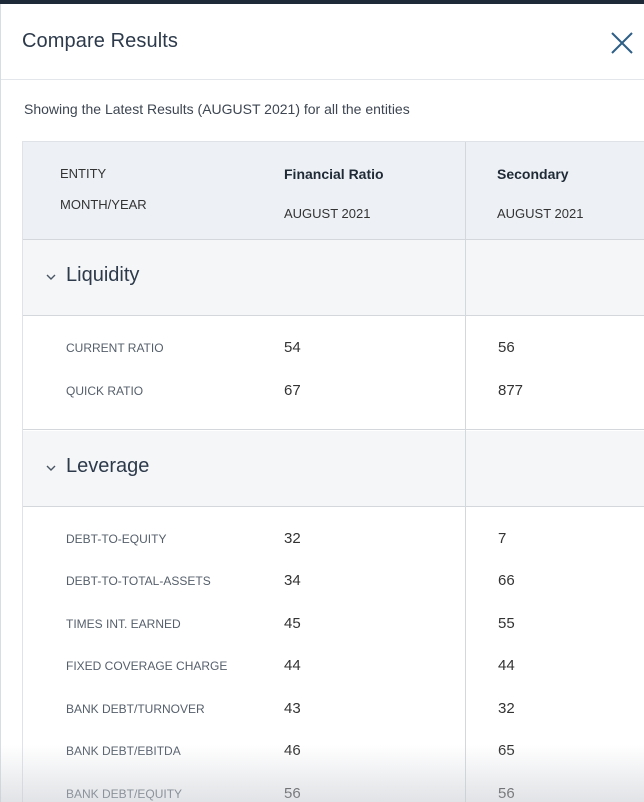 Image resolution: width=644 pixels, height=802 pixels. I want to click on financial-ratio-value: 67, so click(292, 390).